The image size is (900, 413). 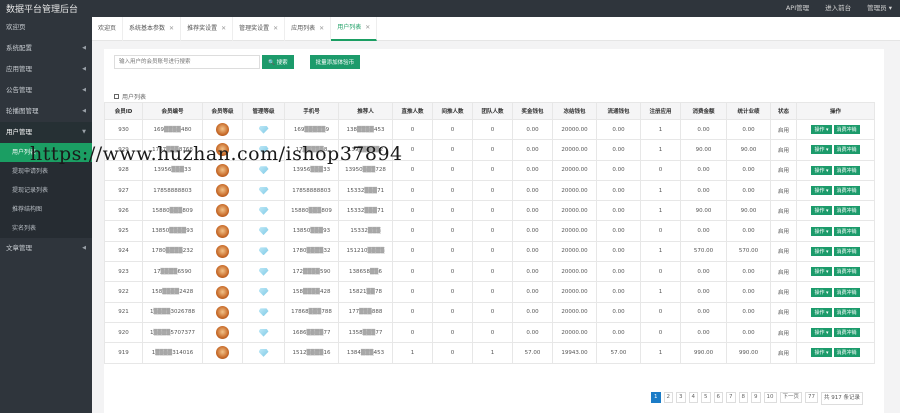 I want to click on sidebar-item-system-config: 系统配置 ◀, so click(x=46, y=48).